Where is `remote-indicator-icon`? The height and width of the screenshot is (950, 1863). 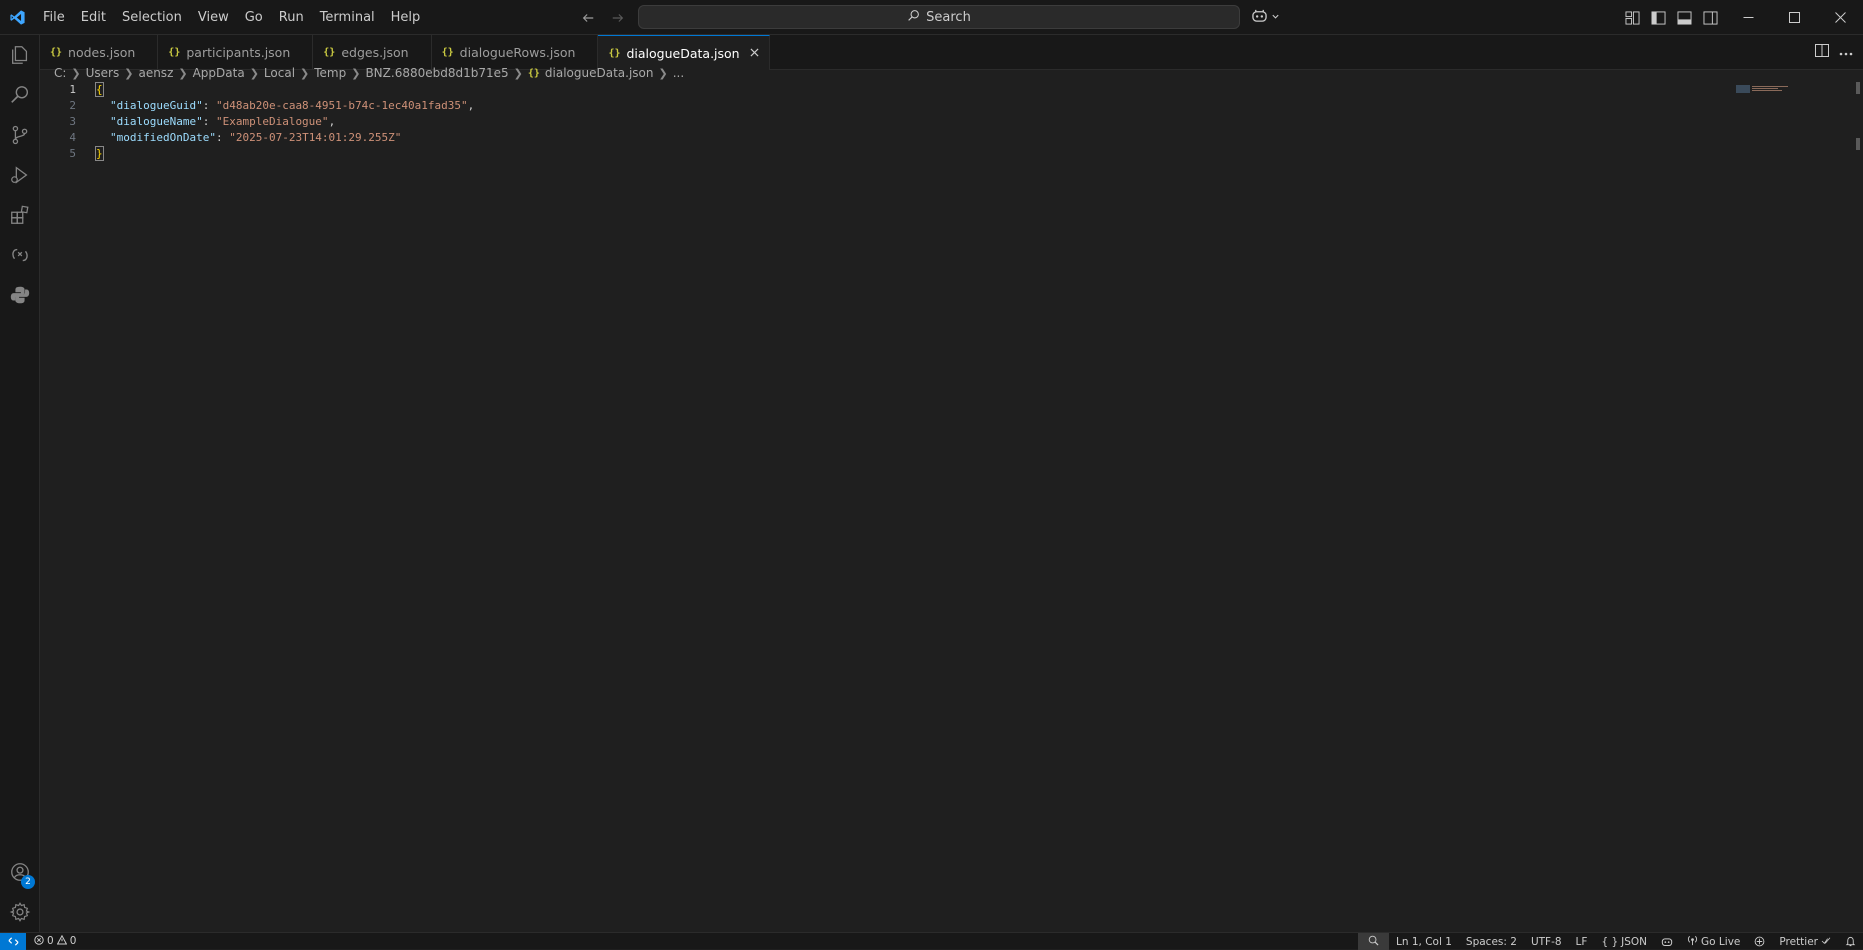
remote-indicator-icon is located at coordinates (13, 941).